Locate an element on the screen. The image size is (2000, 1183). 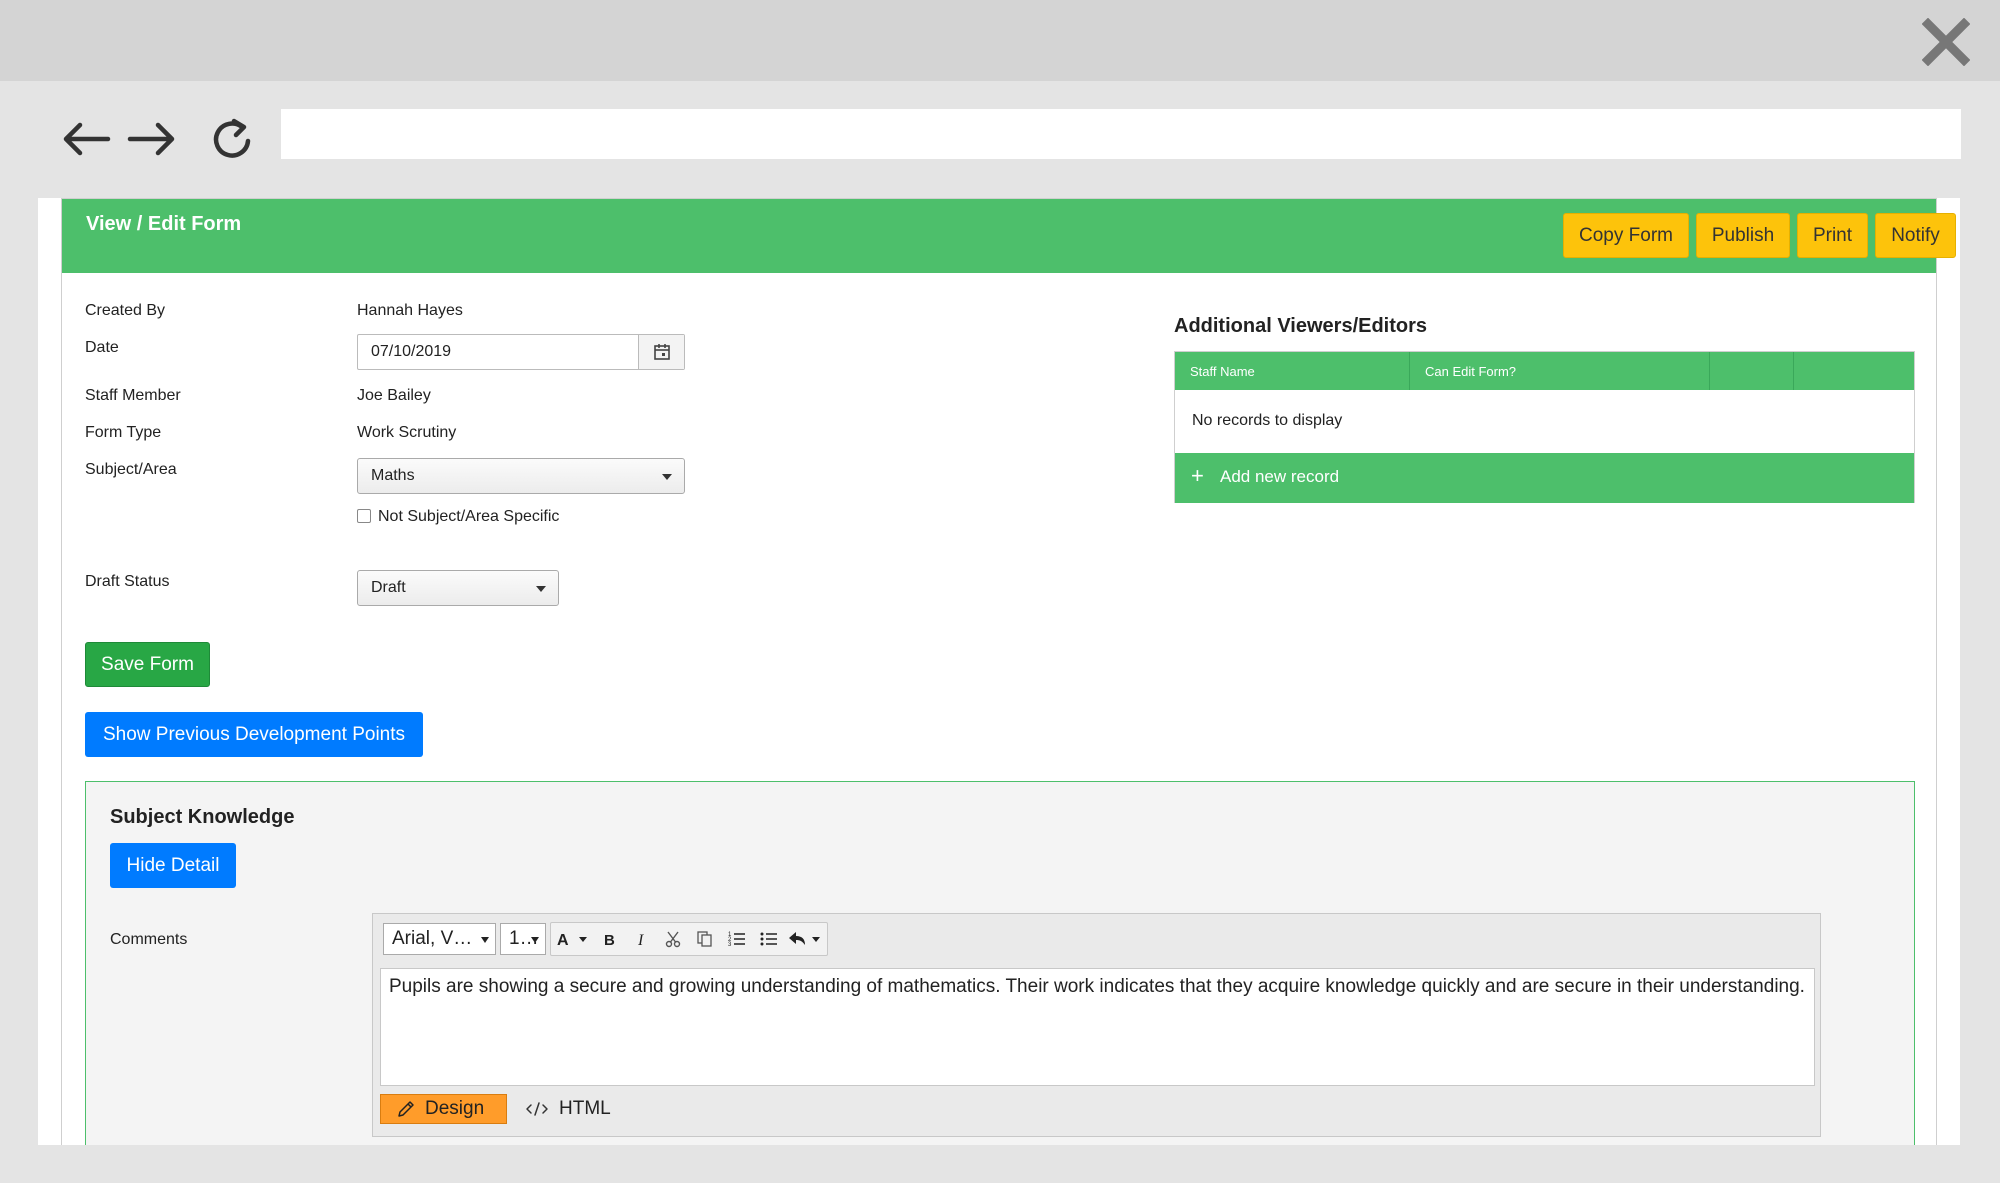
copy-form-button: Copy Form is located at coordinates (1626, 235).